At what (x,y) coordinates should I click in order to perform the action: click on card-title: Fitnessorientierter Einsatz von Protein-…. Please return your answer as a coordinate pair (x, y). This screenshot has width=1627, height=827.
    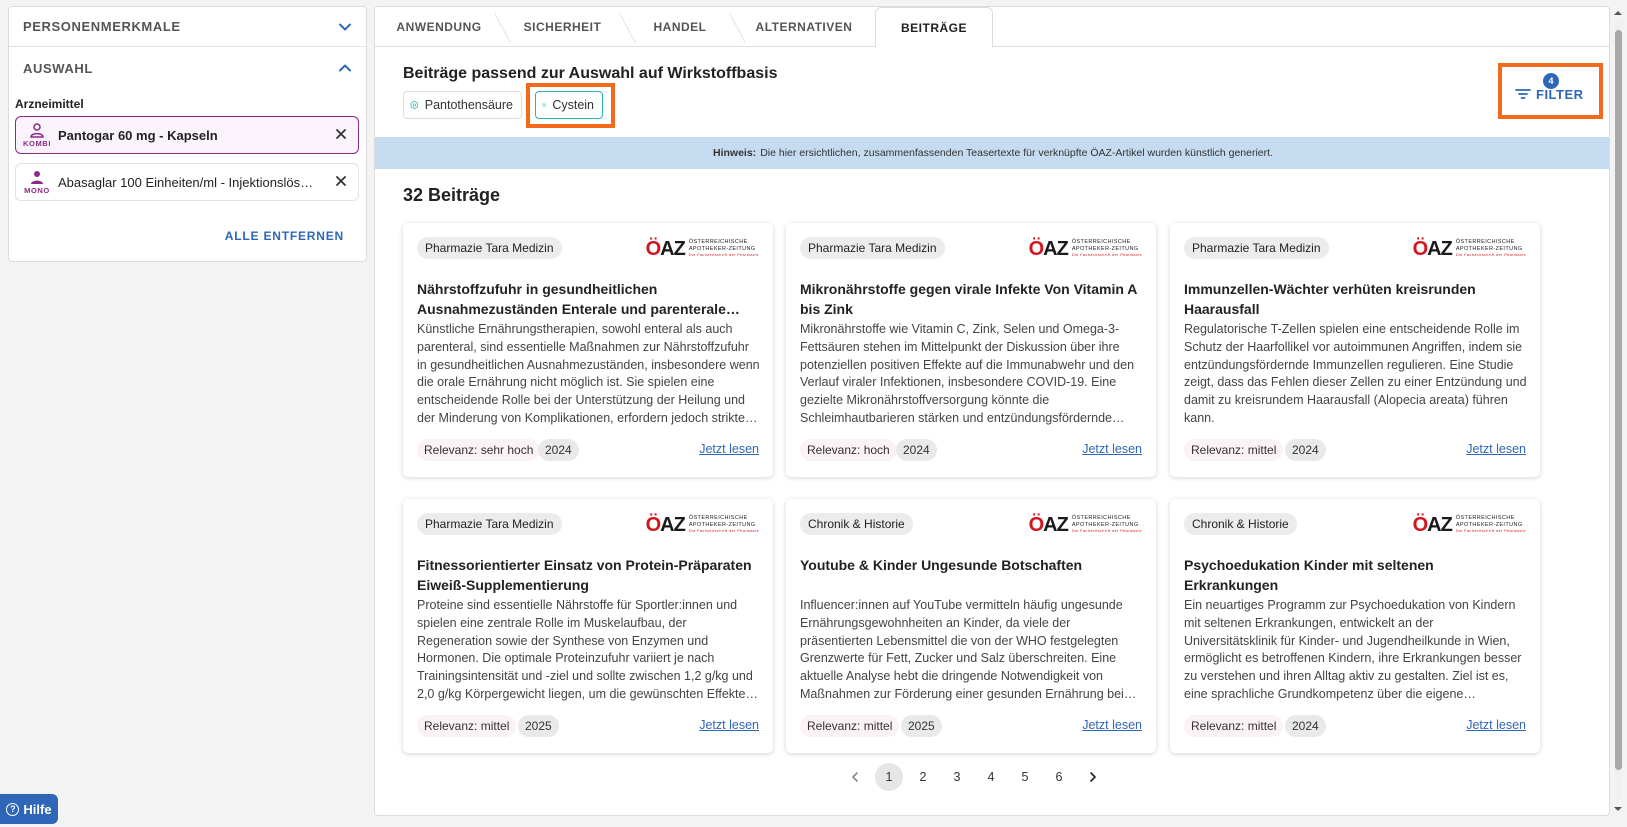
    Looking at the image, I should click on (584, 575).